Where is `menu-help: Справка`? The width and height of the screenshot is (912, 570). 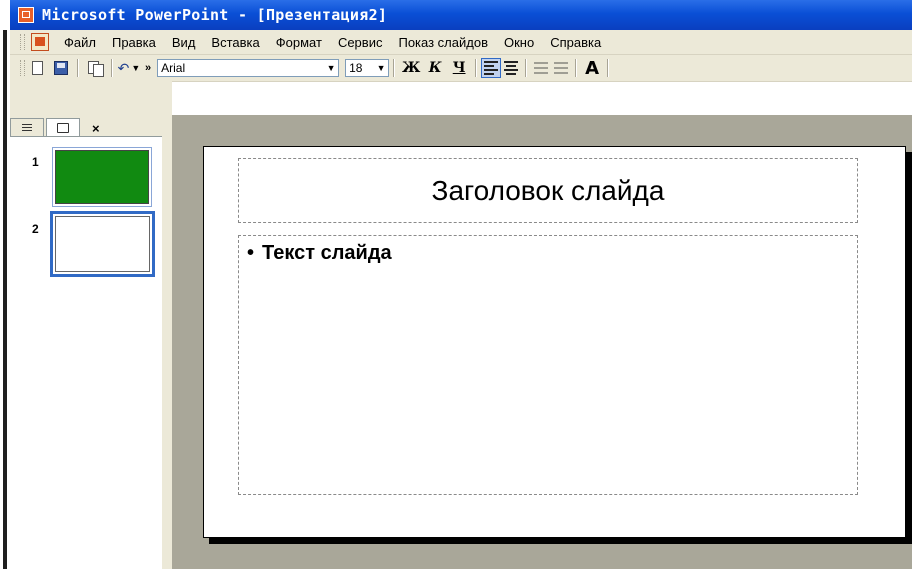 menu-help: Справка is located at coordinates (576, 42).